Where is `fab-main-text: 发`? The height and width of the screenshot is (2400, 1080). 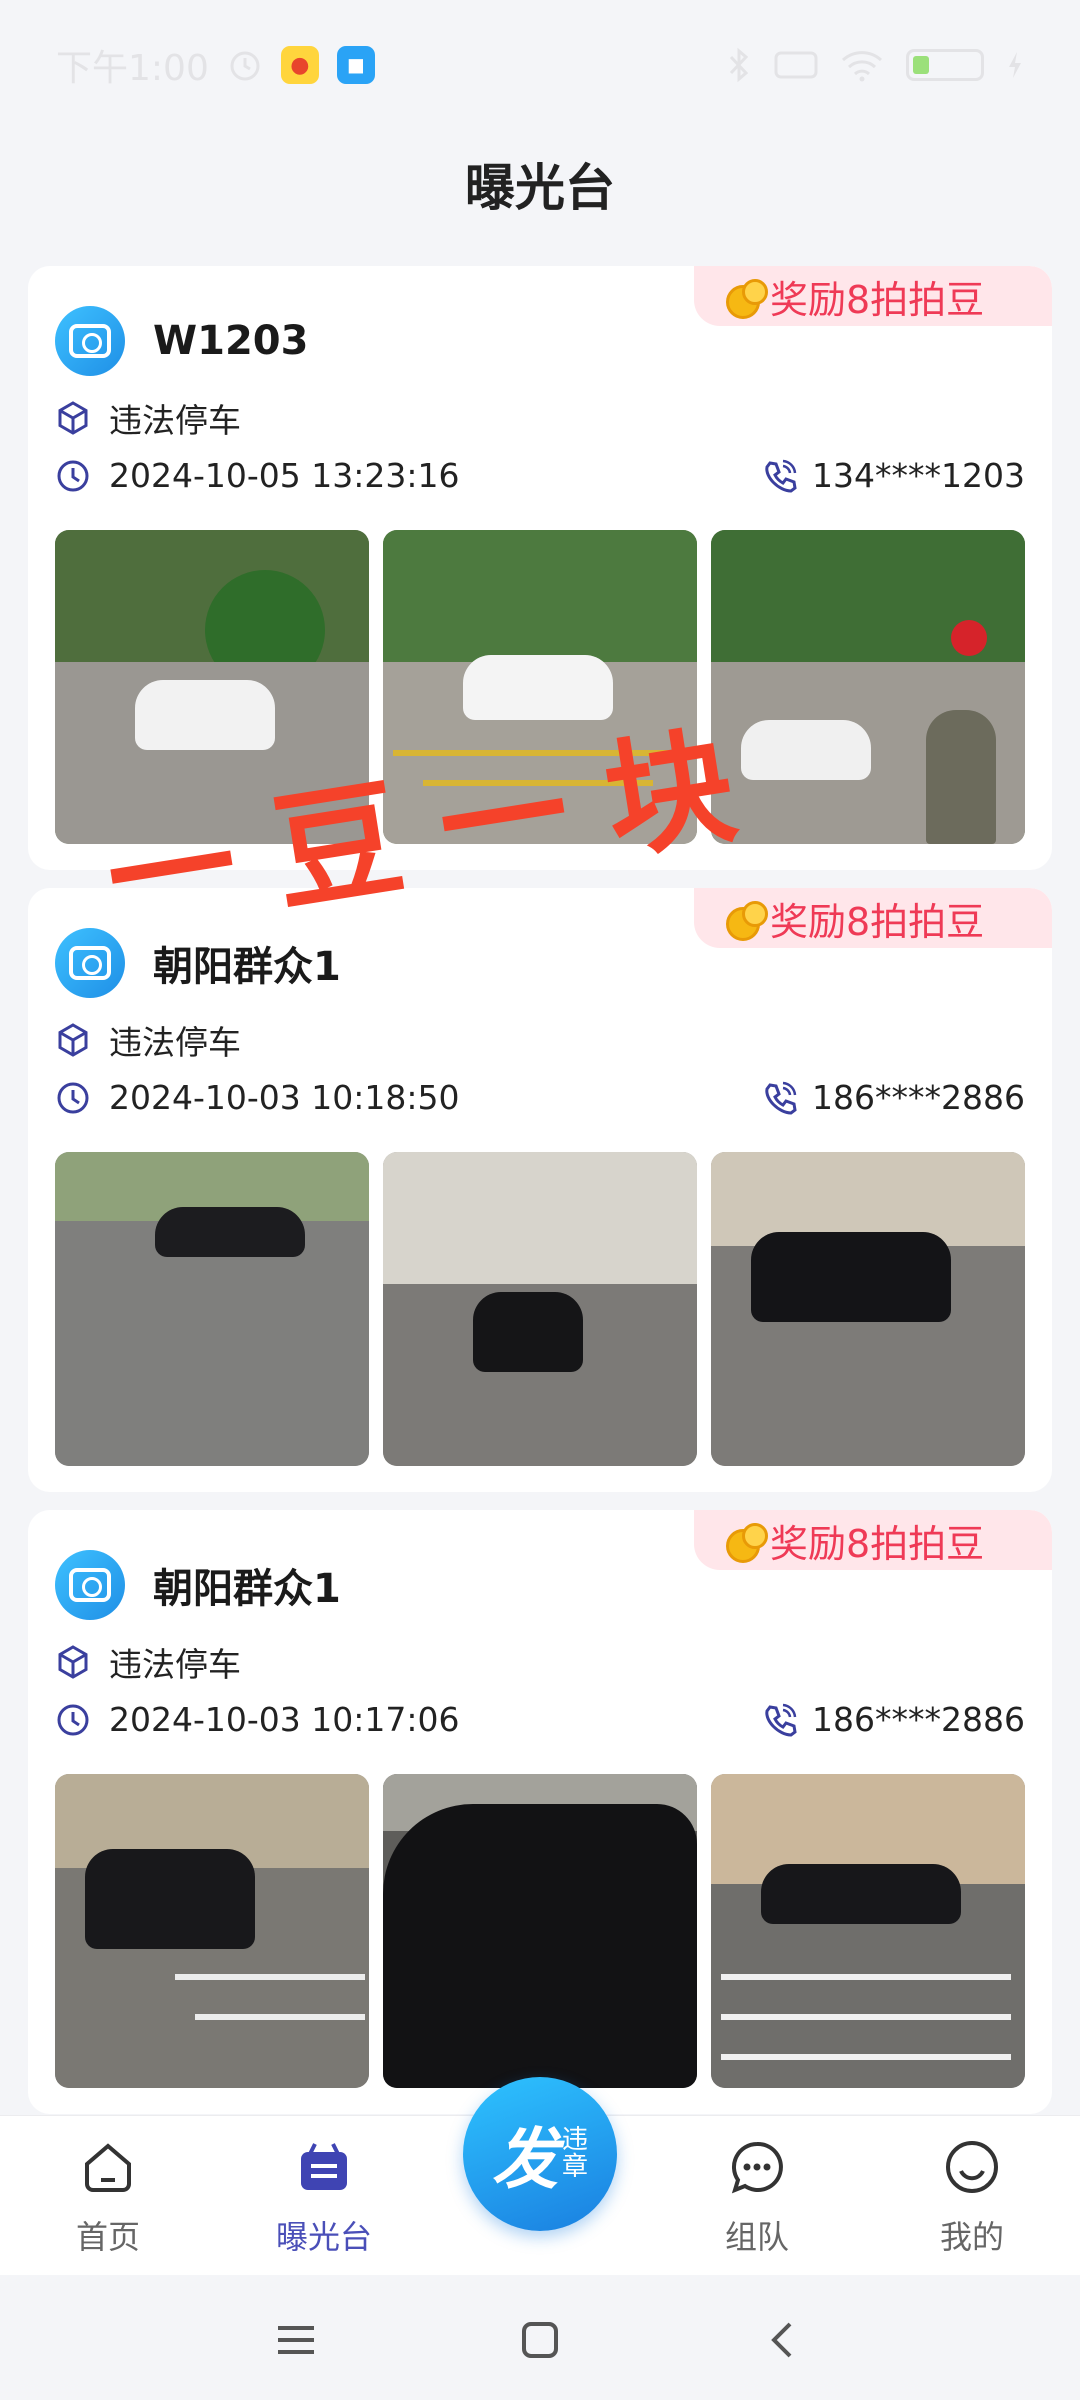
fab-main-text: 发 is located at coordinates (524, 2159).